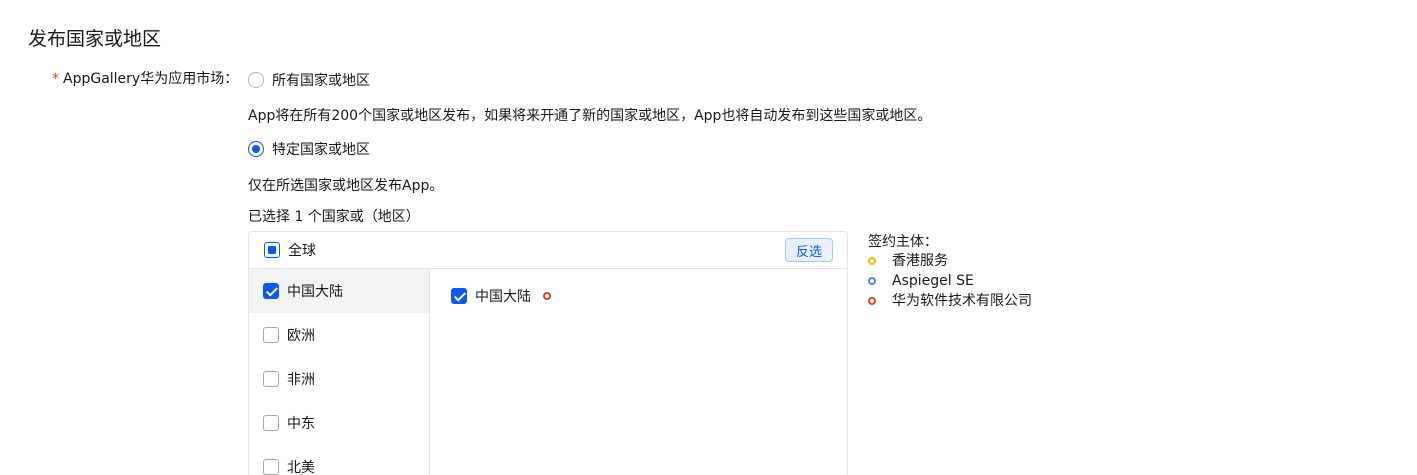 This screenshot has width=1417, height=475. What do you see at coordinates (321, 150) in the screenshot?
I see `radio-specific-regions-label: 特定国家或地区` at bounding box center [321, 150].